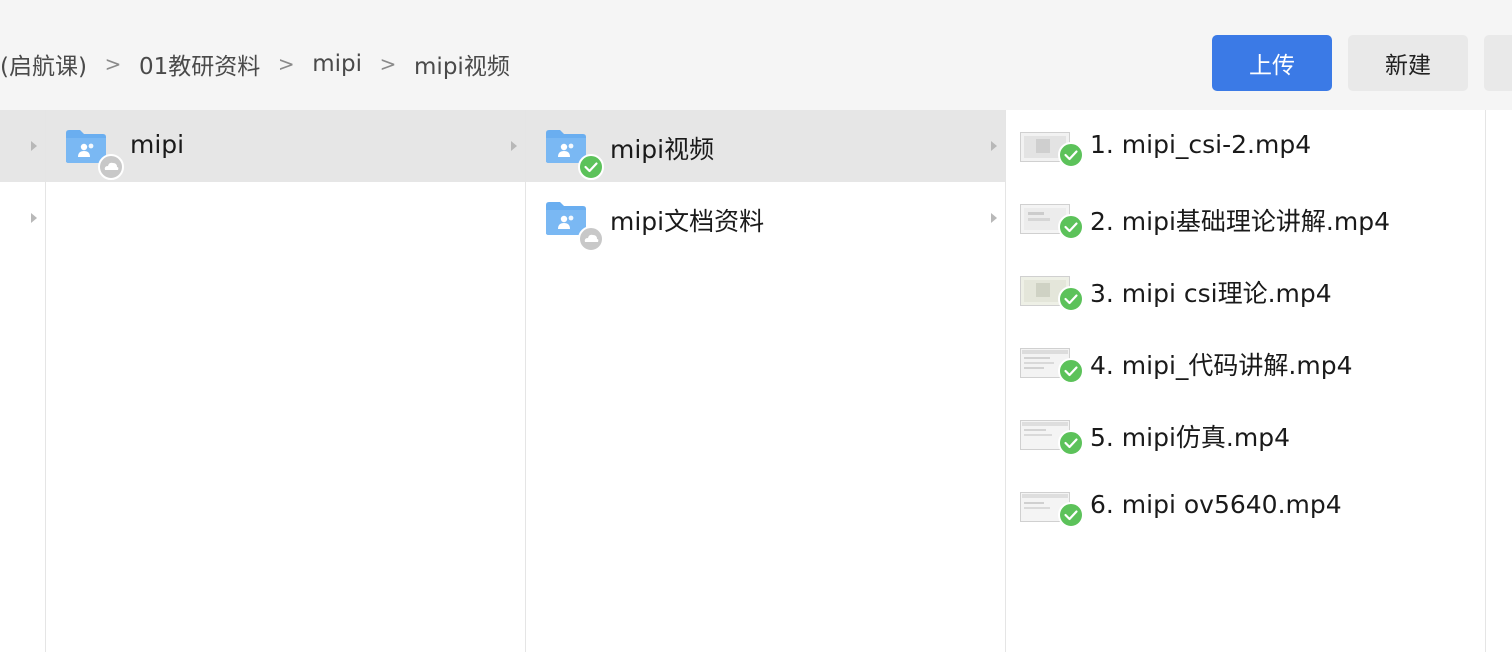 The width and height of the screenshot is (1512, 652). I want to click on breadcrumb-item: (启航课), so click(43, 64).